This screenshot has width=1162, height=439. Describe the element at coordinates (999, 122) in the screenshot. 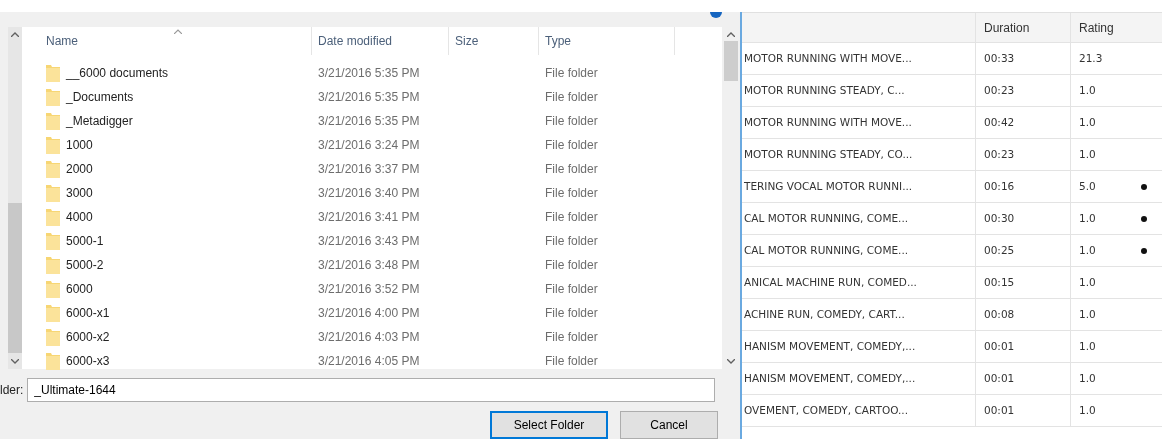

I see `table-cell-text: 00:42` at that location.